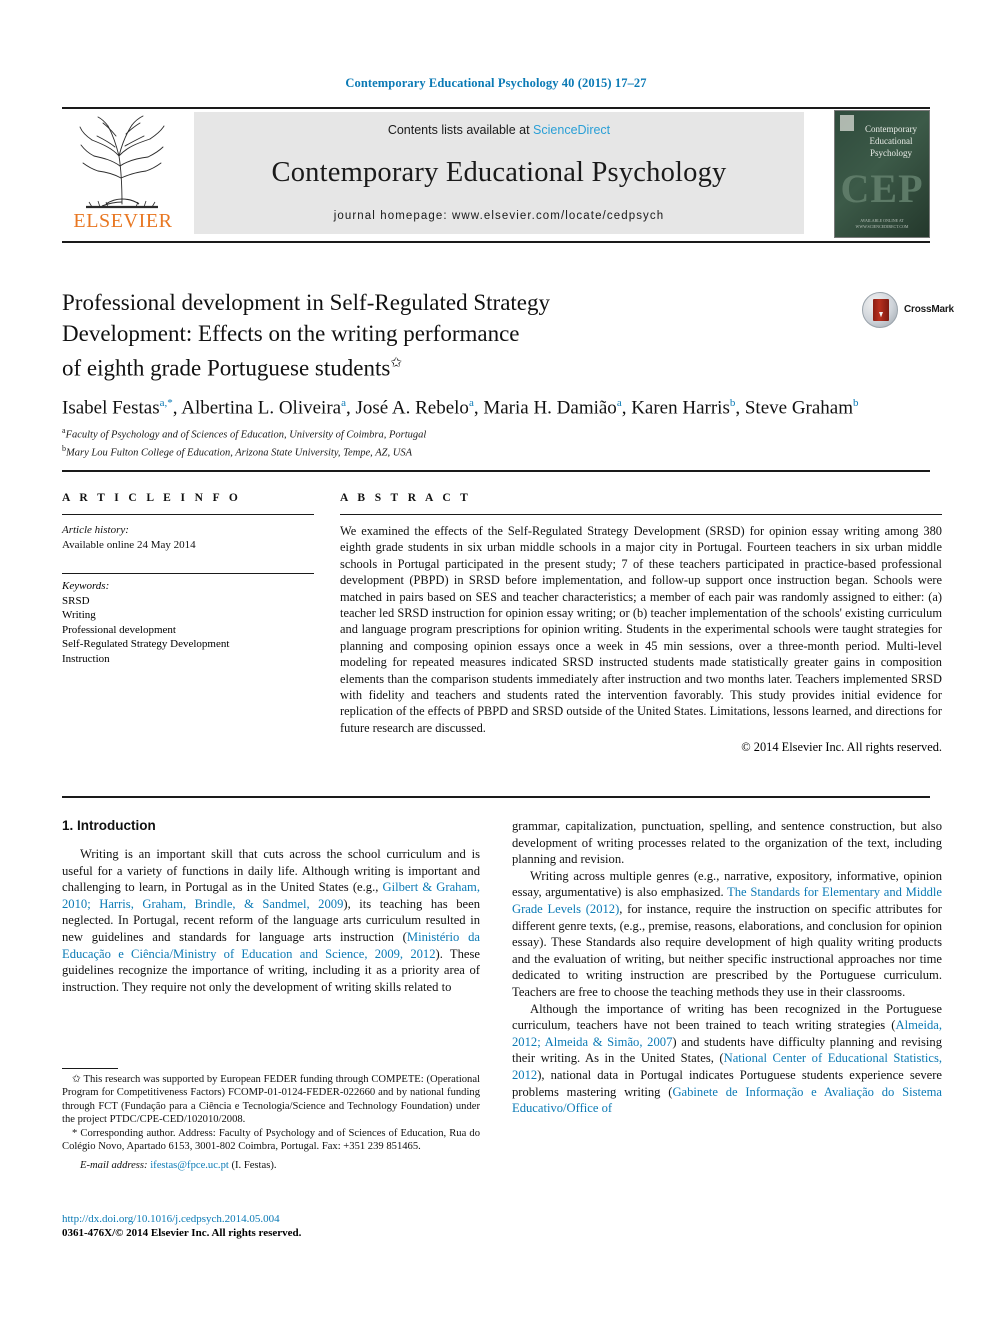 This screenshot has height=1323, width=992. What do you see at coordinates (496, 471) in the screenshot?
I see `info-top-rule` at bounding box center [496, 471].